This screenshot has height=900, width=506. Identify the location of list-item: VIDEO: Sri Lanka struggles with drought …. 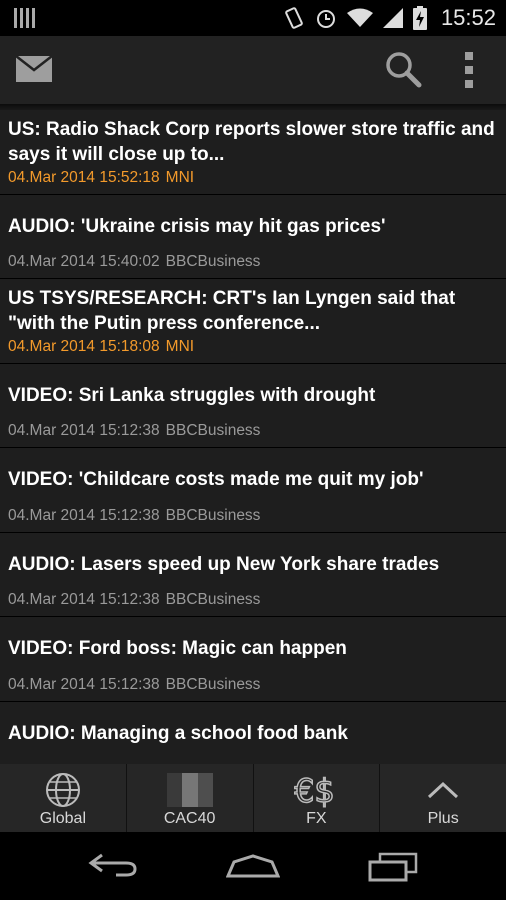
(253, 406).